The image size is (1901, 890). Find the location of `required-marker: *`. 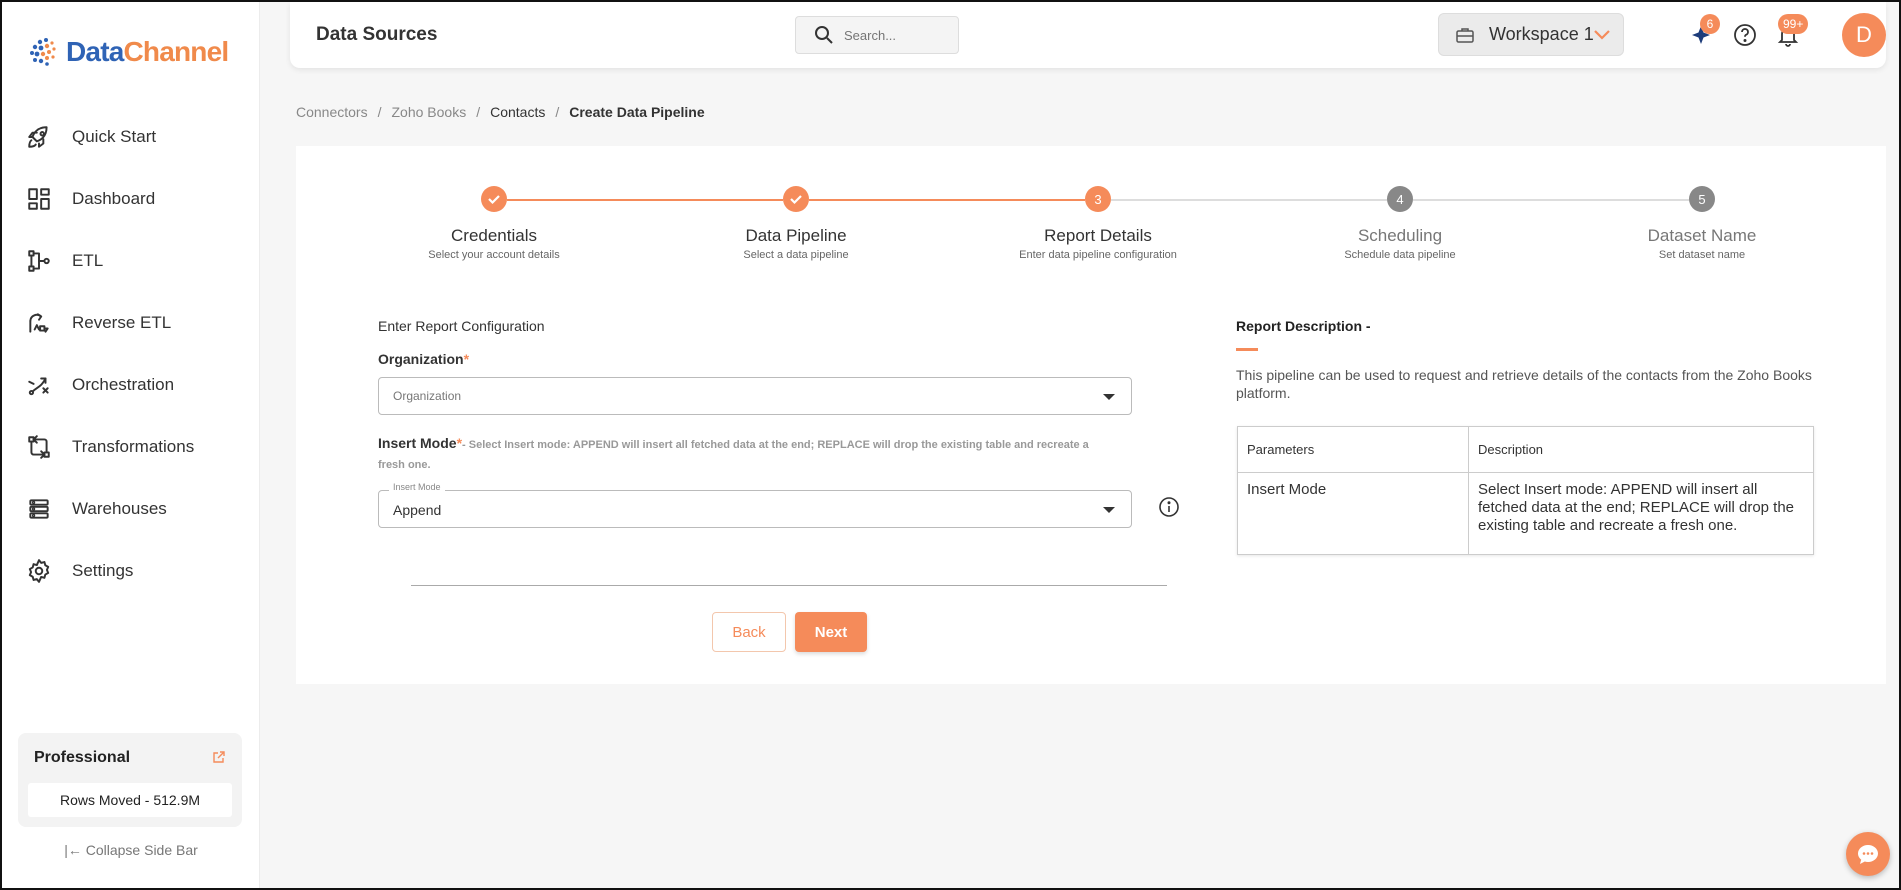

required-marker: * is located at coordinates (466, 359).